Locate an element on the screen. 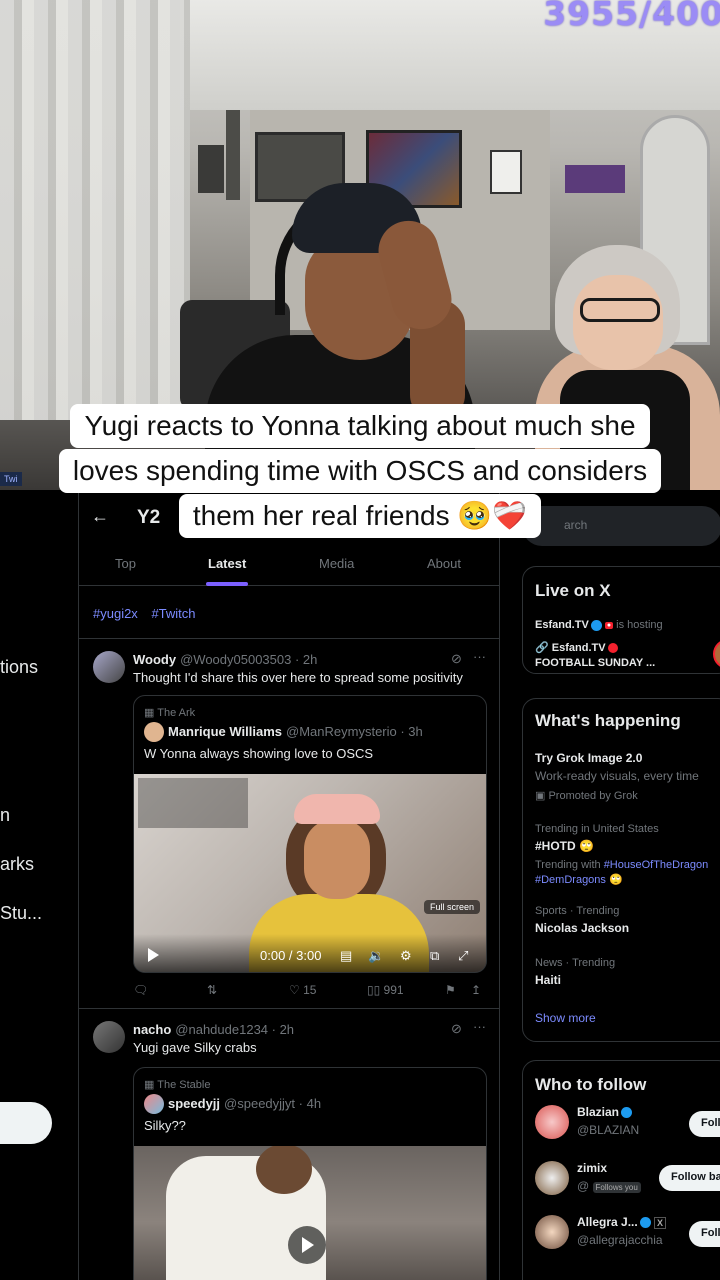 This screenshot has height=1280, width=720. settings-icon: ⚙ is located at coordinates (406, 956).